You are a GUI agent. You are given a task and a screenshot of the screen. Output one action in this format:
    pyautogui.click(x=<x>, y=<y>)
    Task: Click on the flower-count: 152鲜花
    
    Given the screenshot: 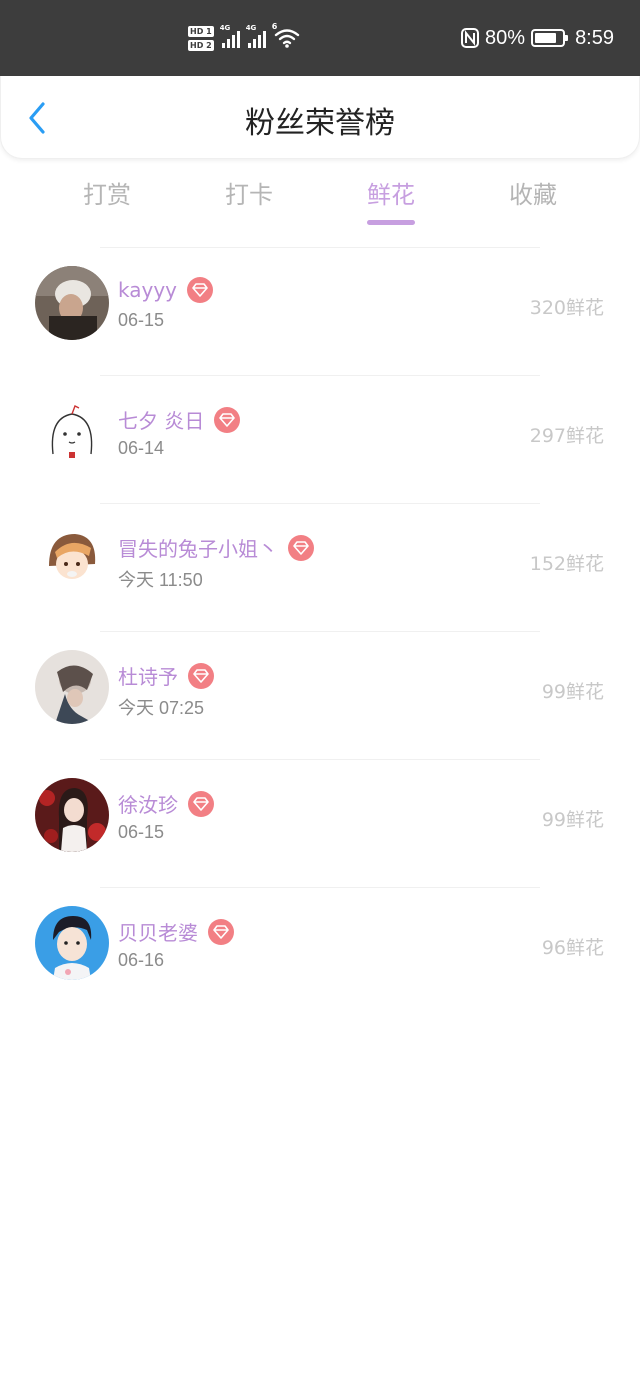 What is the action you would take?
    pyautogui.click(x=566, y=564)
    